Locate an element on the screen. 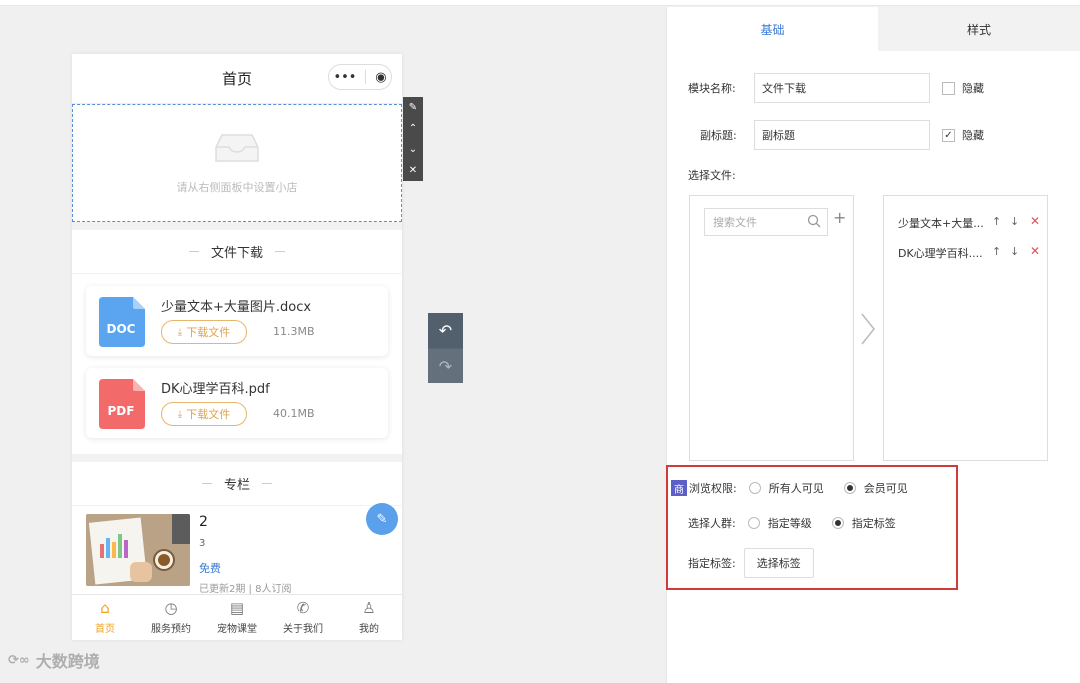 Image resolution: width=1080 pixels, height=683 pixels. search-icon is located at coordinates (814, 221).